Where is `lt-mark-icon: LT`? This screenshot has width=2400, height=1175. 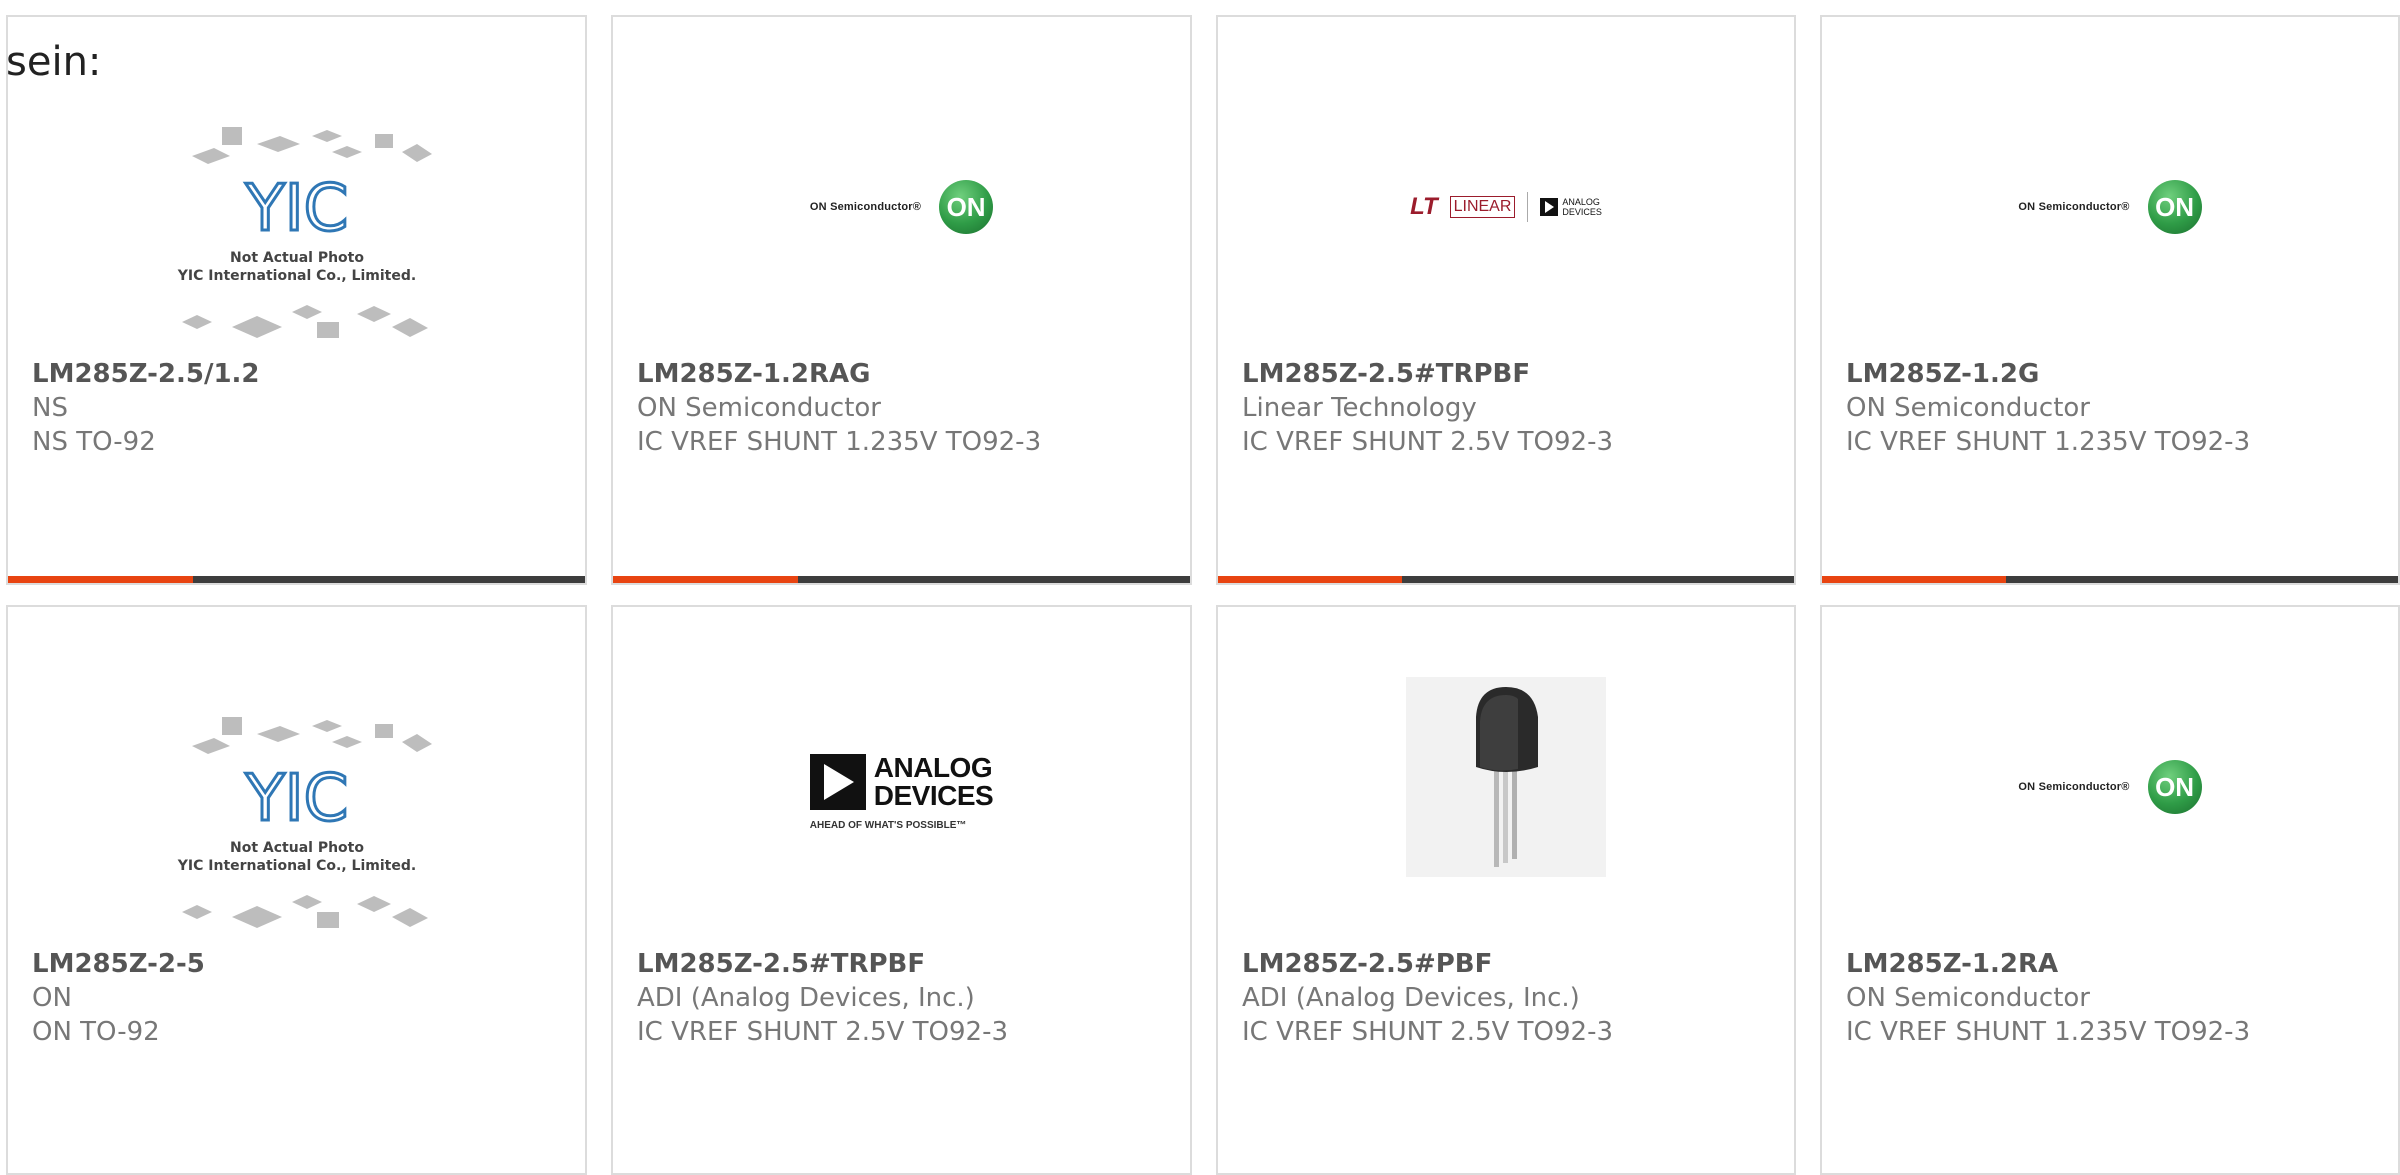 lt-mark-icon: LT is located at coordinates (1424, 206).